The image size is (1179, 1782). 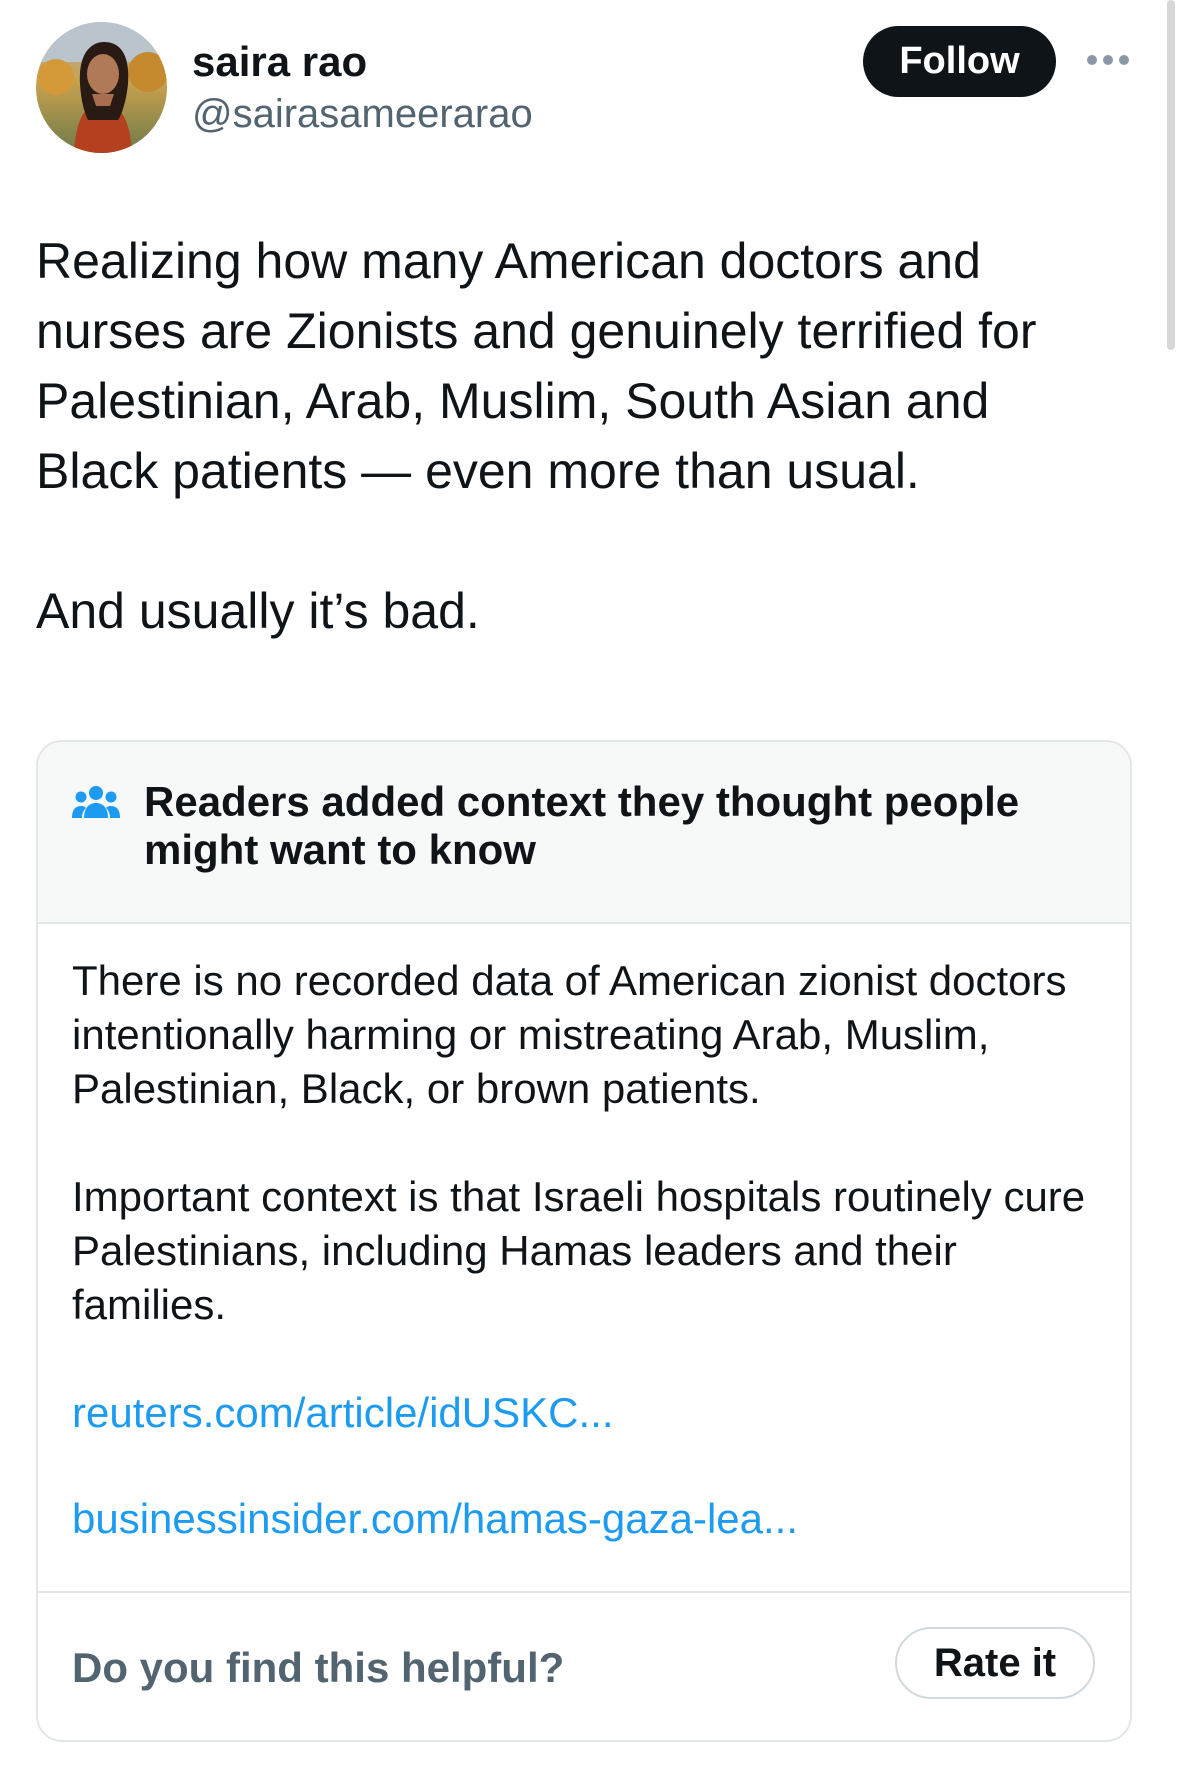 What do you see at coordinates (96, 804) in the screenshot?
I see `people-group-icon` at bounding box center [96, 804].